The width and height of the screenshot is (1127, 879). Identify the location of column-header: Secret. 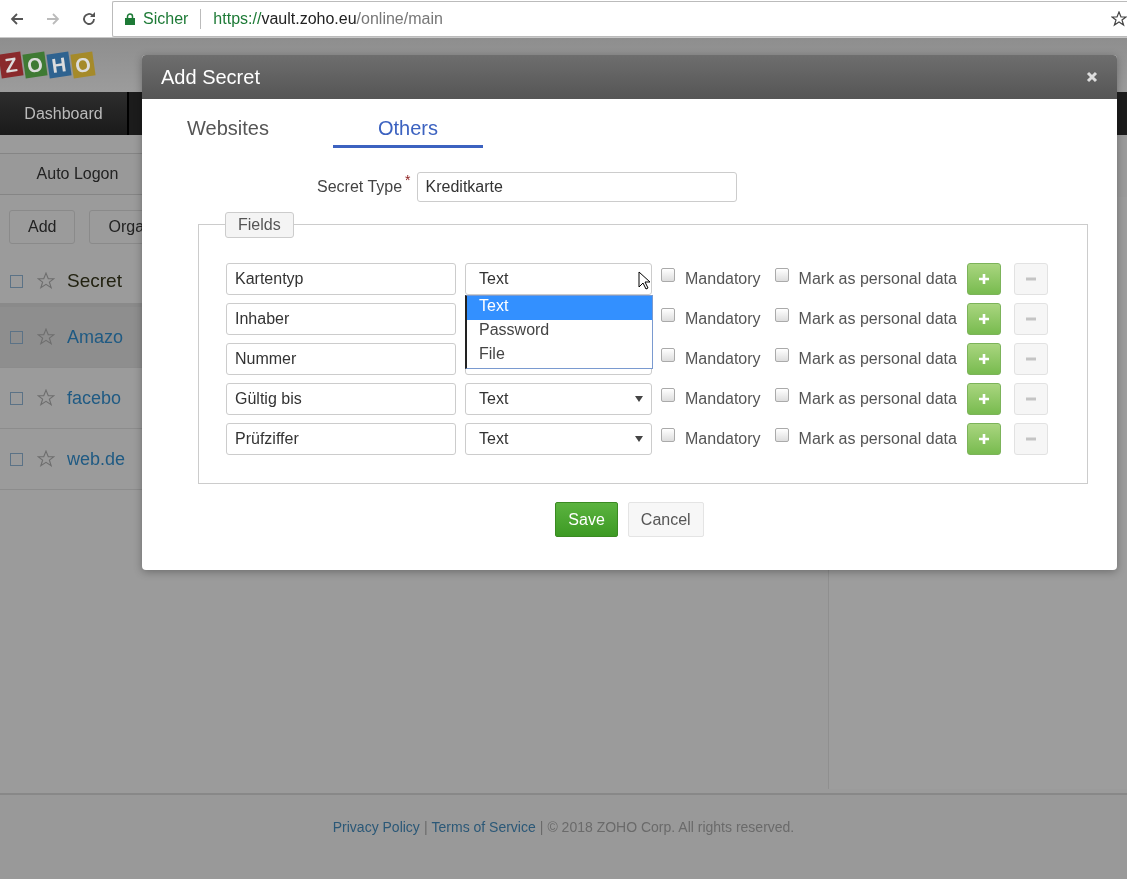
(94, 281).